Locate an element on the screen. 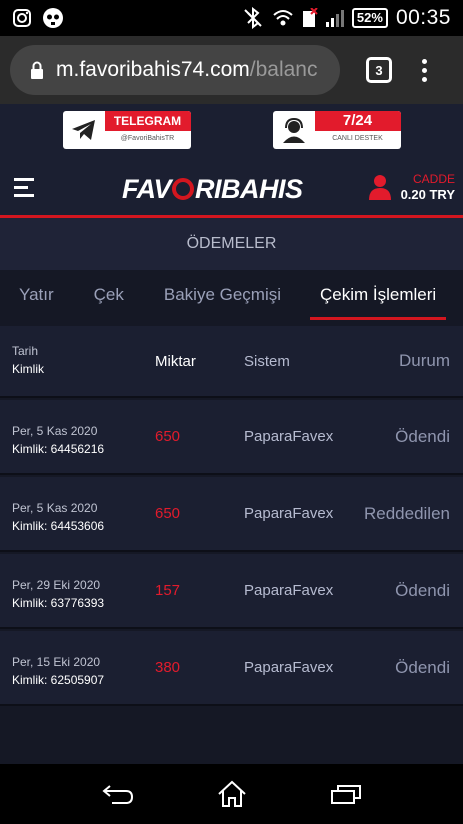 The height and width of the screenshot is (824, 463). row-date: Per, 15 Eki 2020 is located at coordinates (56, 662).